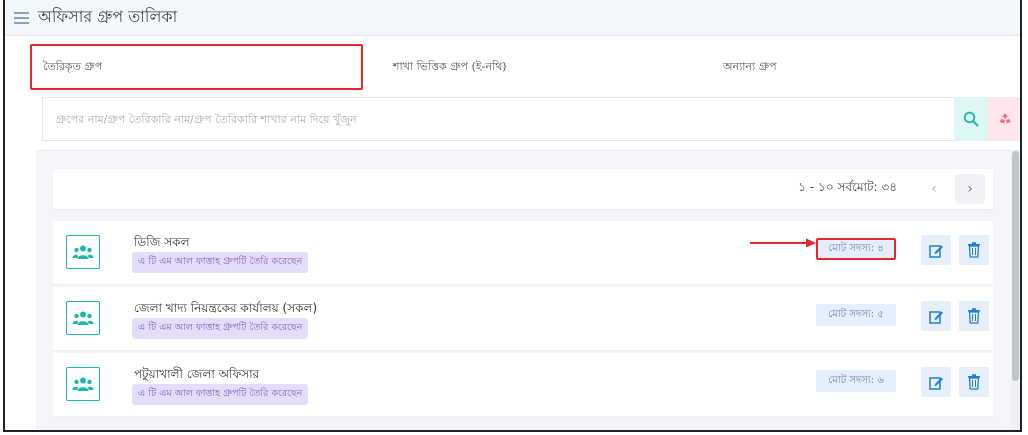  What do you see at coordinates (847, 187) in the screenshot?
I see `pagination-range: ১ - ১০ সর্বমোট: ৩৪` at bounding box center [847, 187].